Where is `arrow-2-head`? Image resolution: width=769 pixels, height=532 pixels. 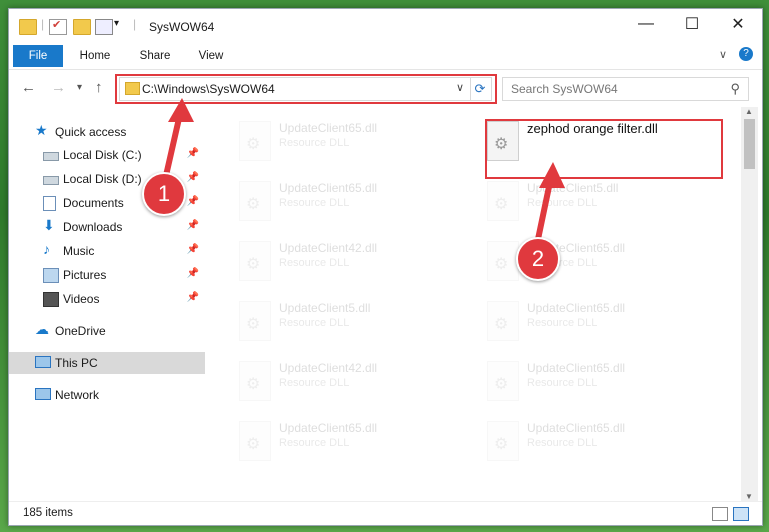 arrow-2-head is located at coordinates (552, 175).